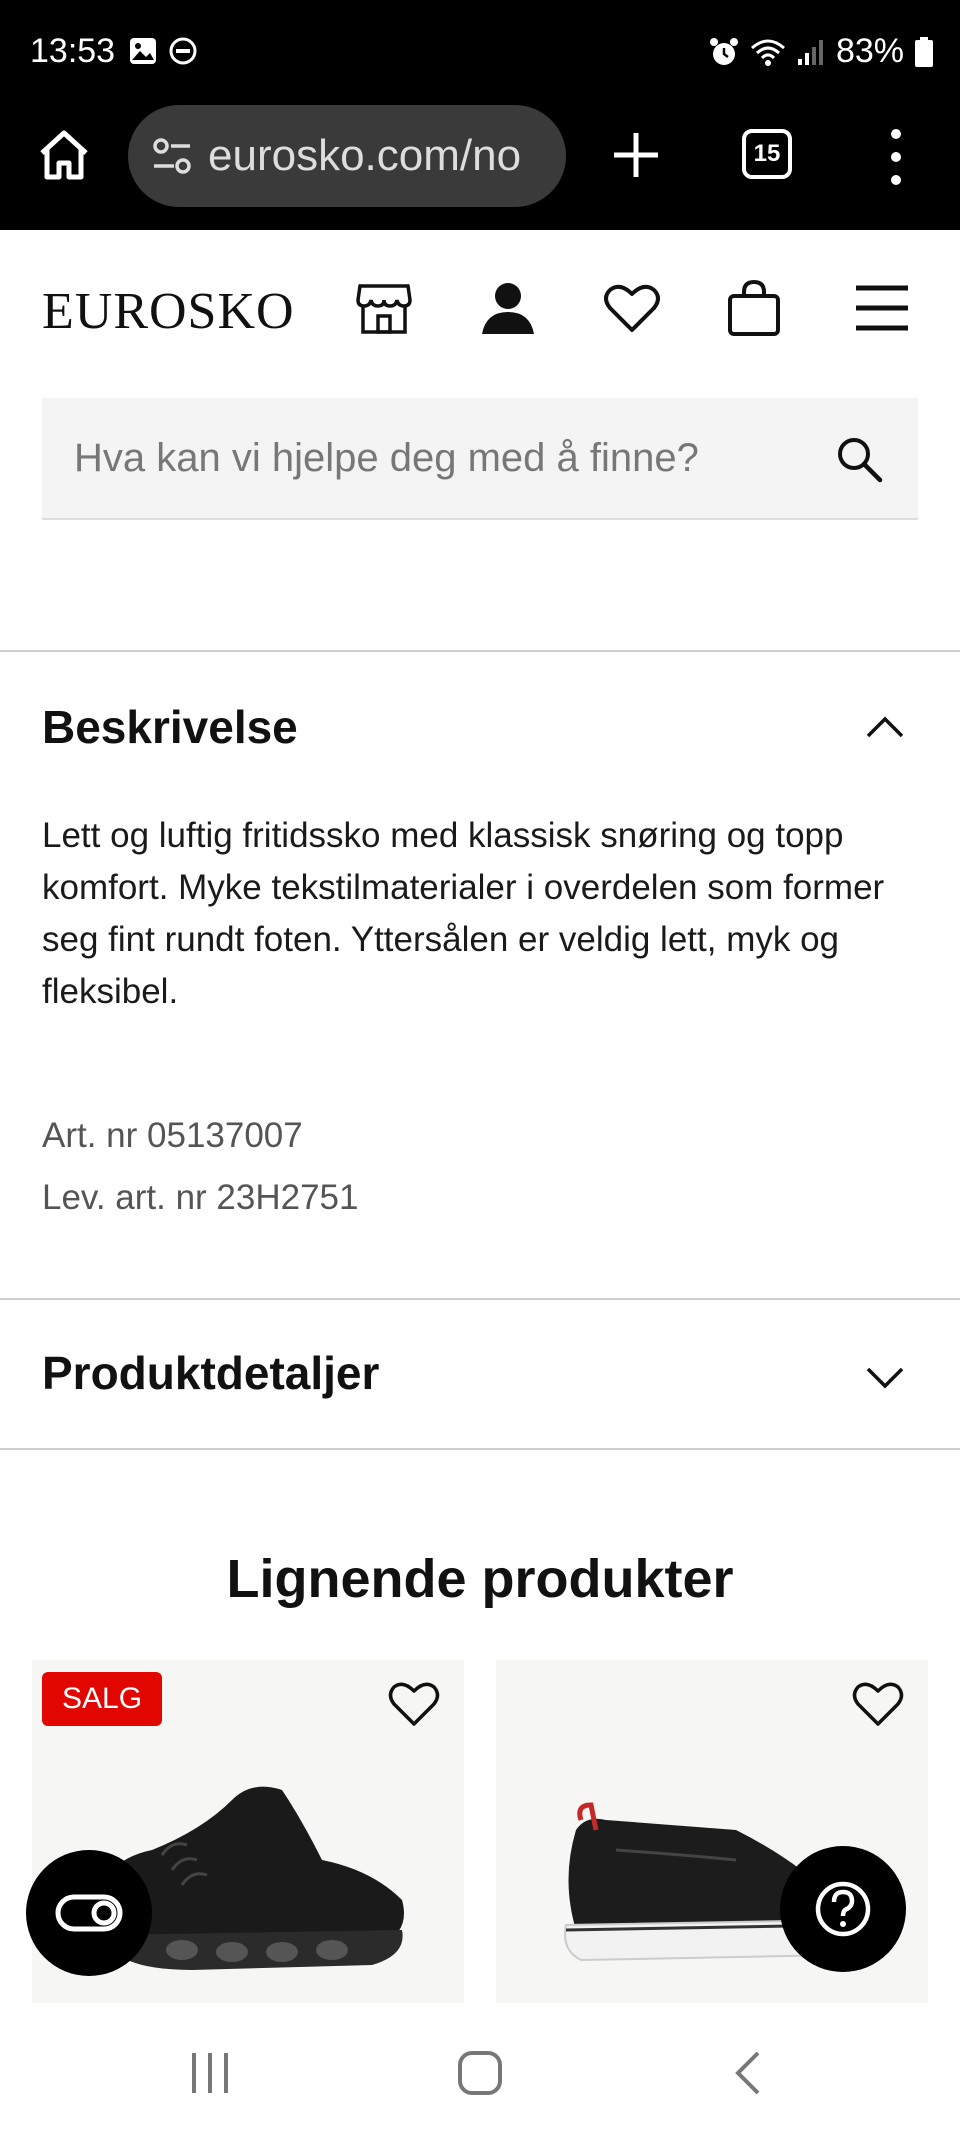 This screenshot has height=2133, width=960. What do you see at coordinates (859, 459) in the screenshot?
I see `search-icon` at bounding box center [859, 459].